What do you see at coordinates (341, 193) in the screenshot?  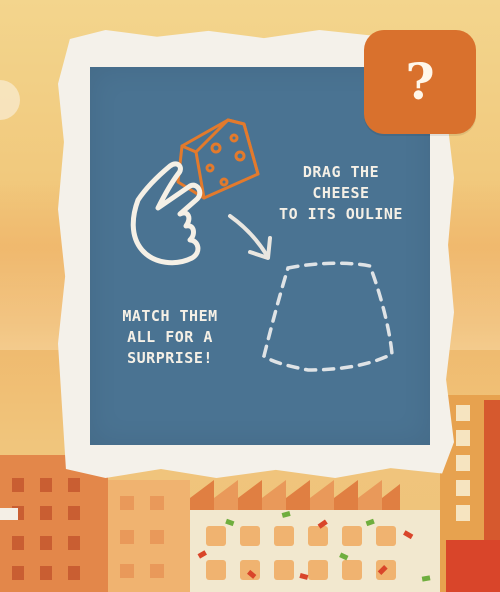 I see `instruction-drag-text: DRAG THE CHEESE TO ITS OULINE` at bounding box center [341, 193].